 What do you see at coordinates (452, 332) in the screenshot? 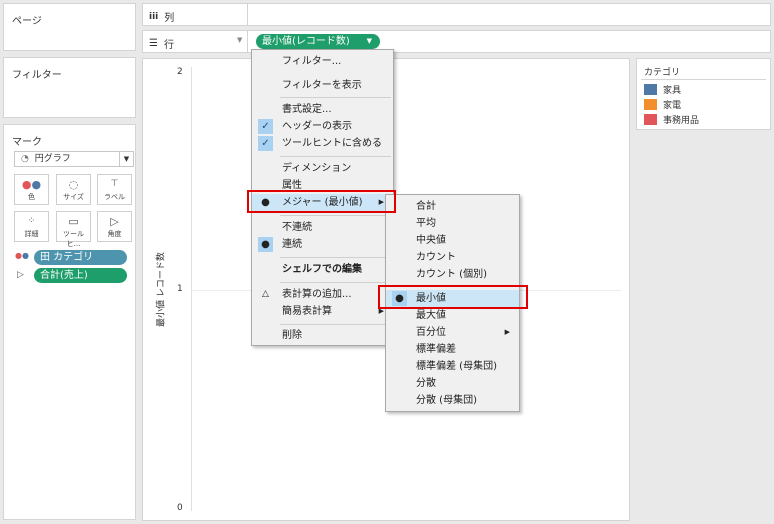
I see `submenu-item-percentile: 百分位 ▶` at bounding box center [452, 332].